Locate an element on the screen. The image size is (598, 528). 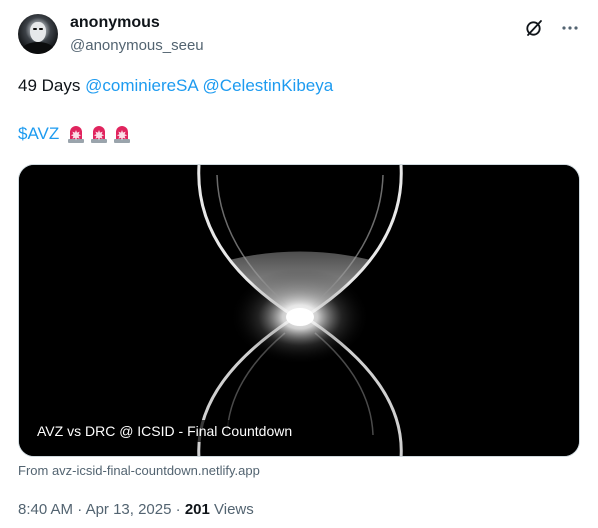
views-count: 201 is located at coordinates (197, 509).